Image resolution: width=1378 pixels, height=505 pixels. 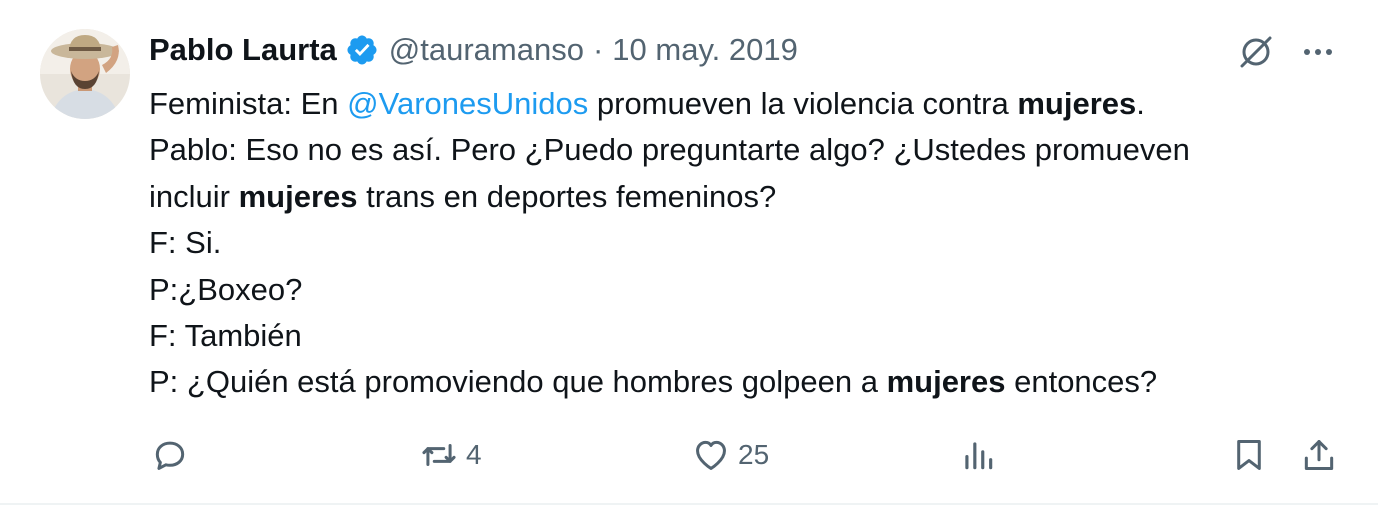 What do you see at coordinates (474, 454) in the screenshot?
I see `retweet-count: 4` at bounding box center [474, 454].